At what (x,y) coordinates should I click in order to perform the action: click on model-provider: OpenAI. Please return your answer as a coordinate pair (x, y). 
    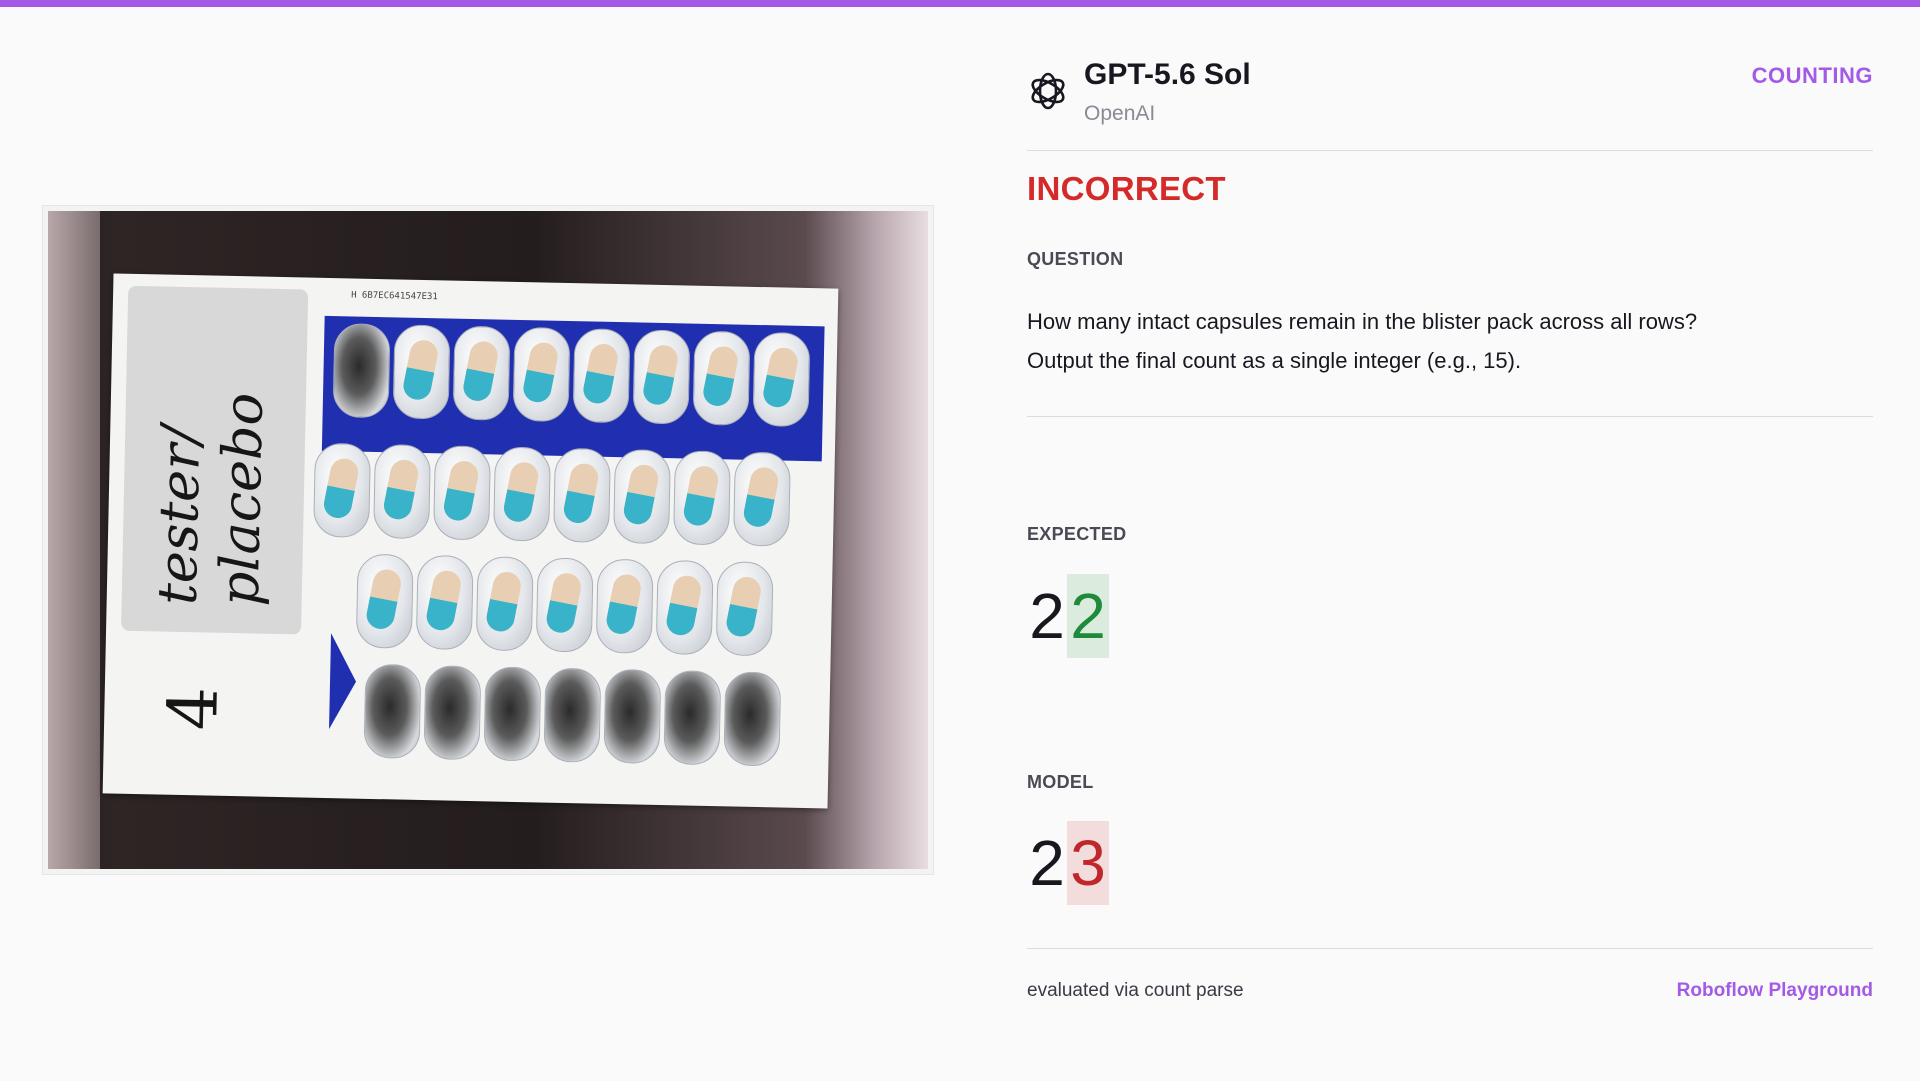
    Looking at the image, I should click on (1120, 113).